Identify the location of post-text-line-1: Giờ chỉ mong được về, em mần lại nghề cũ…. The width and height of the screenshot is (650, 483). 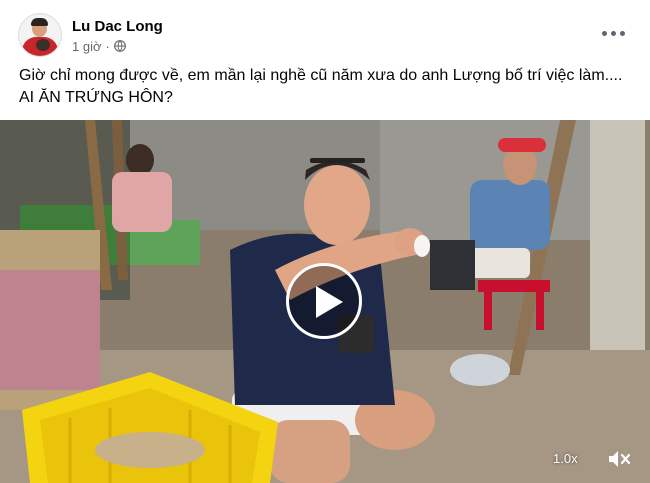
(321, 75).